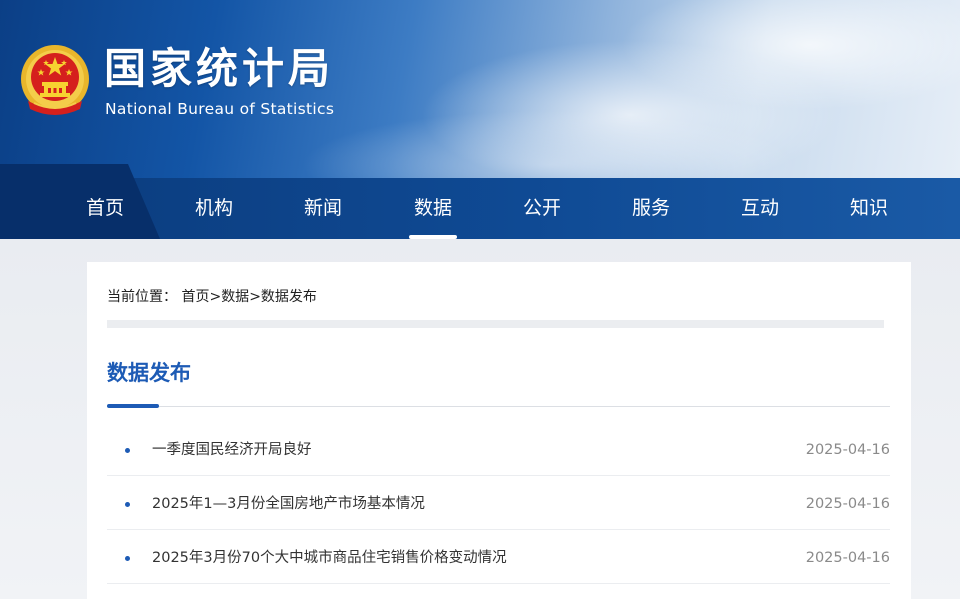 The width and height of the screenshot is (960, 599). I want to click on breadcrumb-home: 首页, so click(195, 297).